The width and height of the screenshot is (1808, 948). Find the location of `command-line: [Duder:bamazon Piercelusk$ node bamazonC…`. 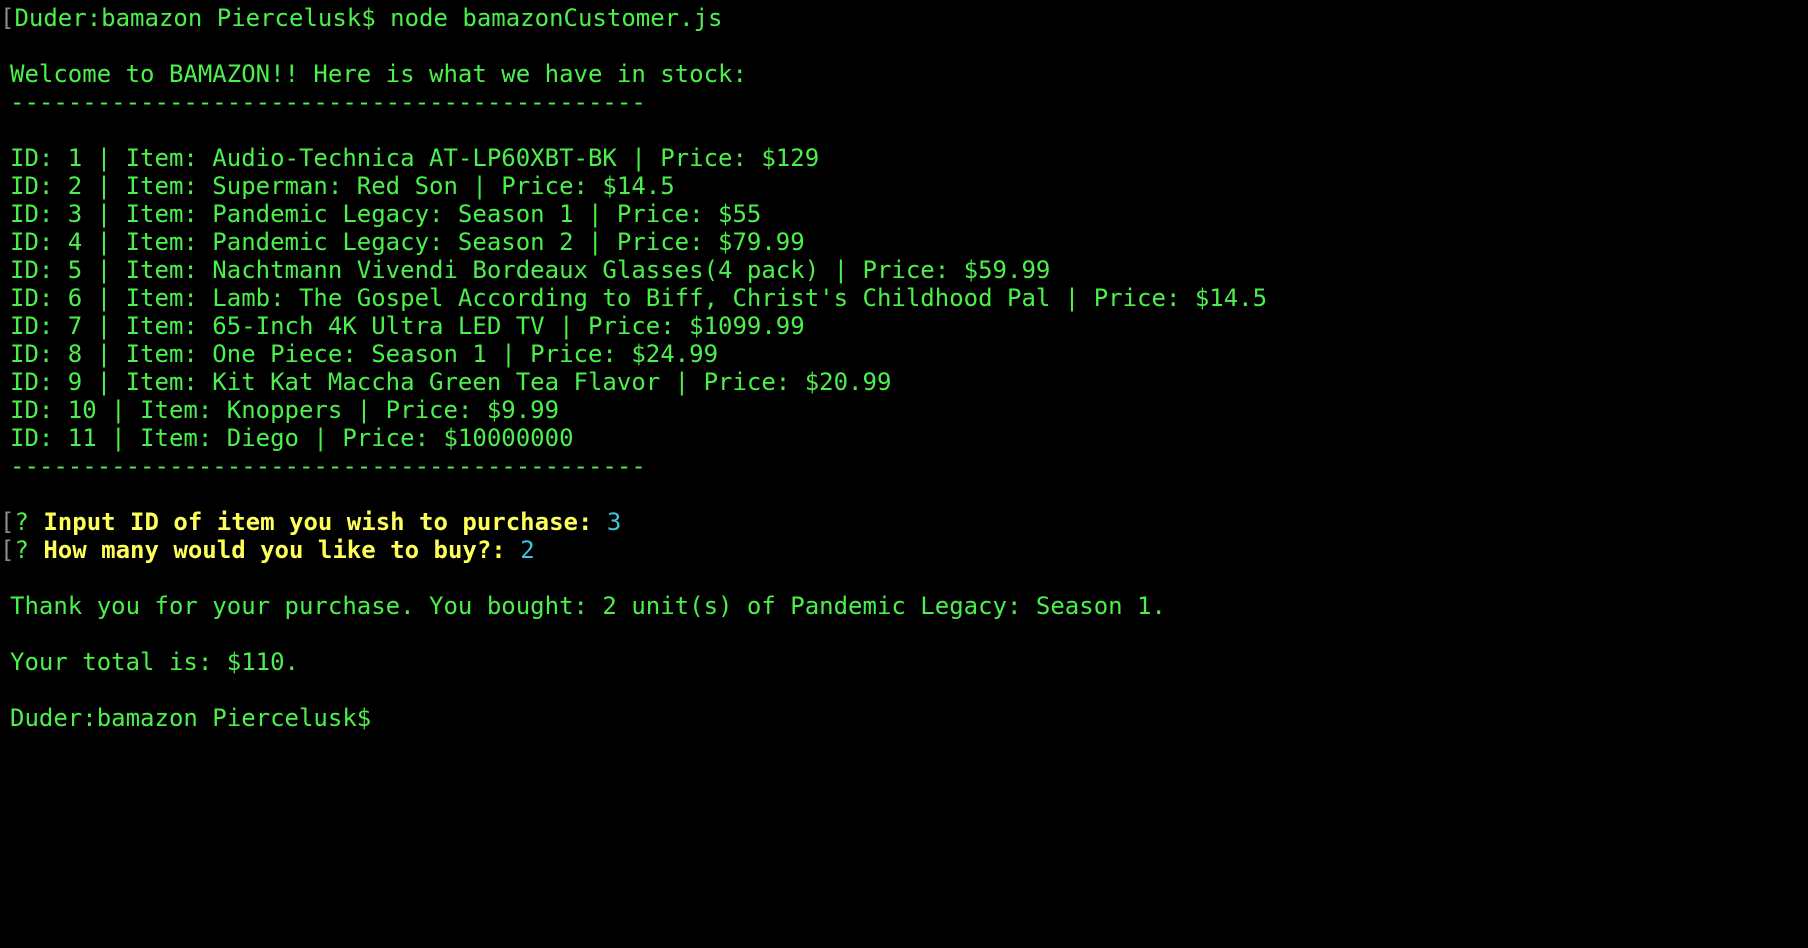

command-line: [Duder:bamazon Piercelusk$ node bamazonC… is located at coordinates (904, 18).